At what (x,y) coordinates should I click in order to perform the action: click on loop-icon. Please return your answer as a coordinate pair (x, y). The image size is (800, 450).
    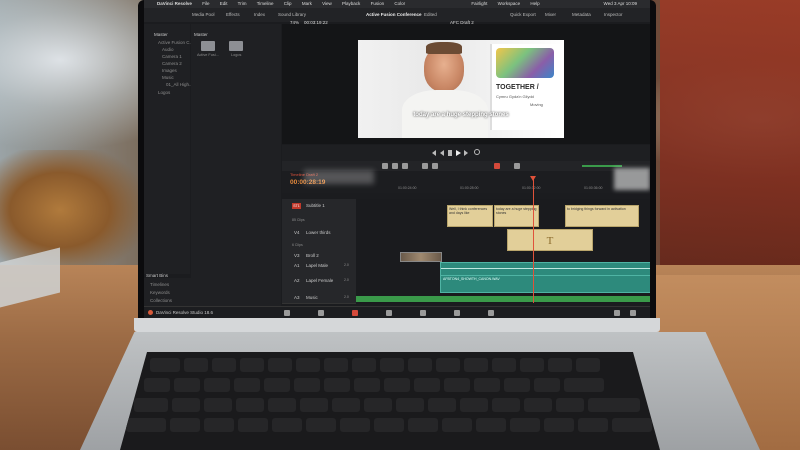
    Looking at the image, I should click on (477, 152).